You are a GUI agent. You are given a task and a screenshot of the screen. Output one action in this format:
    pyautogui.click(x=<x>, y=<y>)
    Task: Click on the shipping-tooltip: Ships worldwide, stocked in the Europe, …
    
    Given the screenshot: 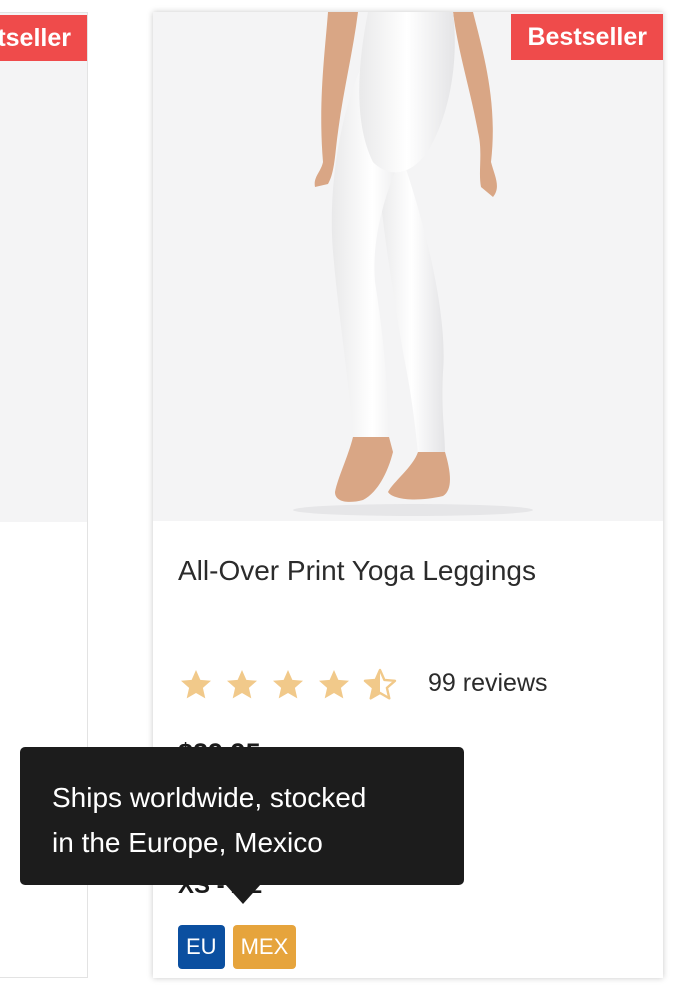 What is the action you would take?
    pyautogui.click(x=242, y=816)
    